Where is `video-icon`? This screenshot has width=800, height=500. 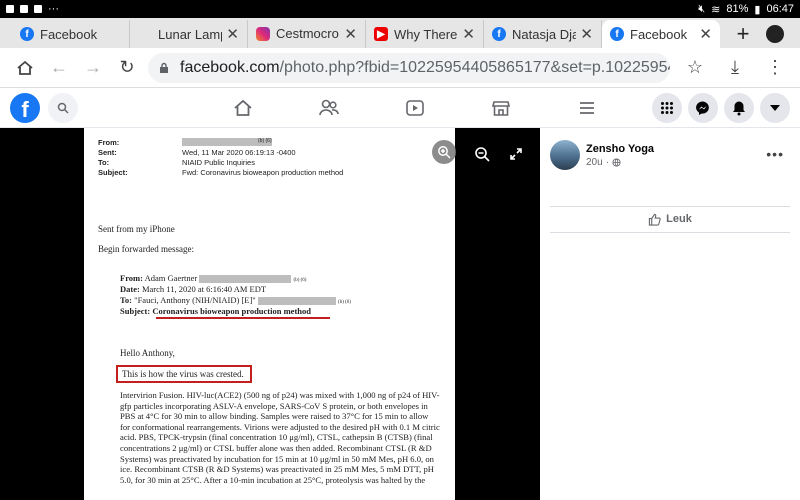
video-icon is located at coordinates (415, 108).